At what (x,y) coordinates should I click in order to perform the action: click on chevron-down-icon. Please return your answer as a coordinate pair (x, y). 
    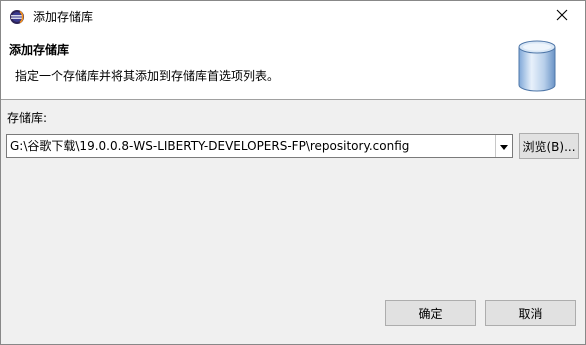
    Looking at the image, I should click on (504, 146).